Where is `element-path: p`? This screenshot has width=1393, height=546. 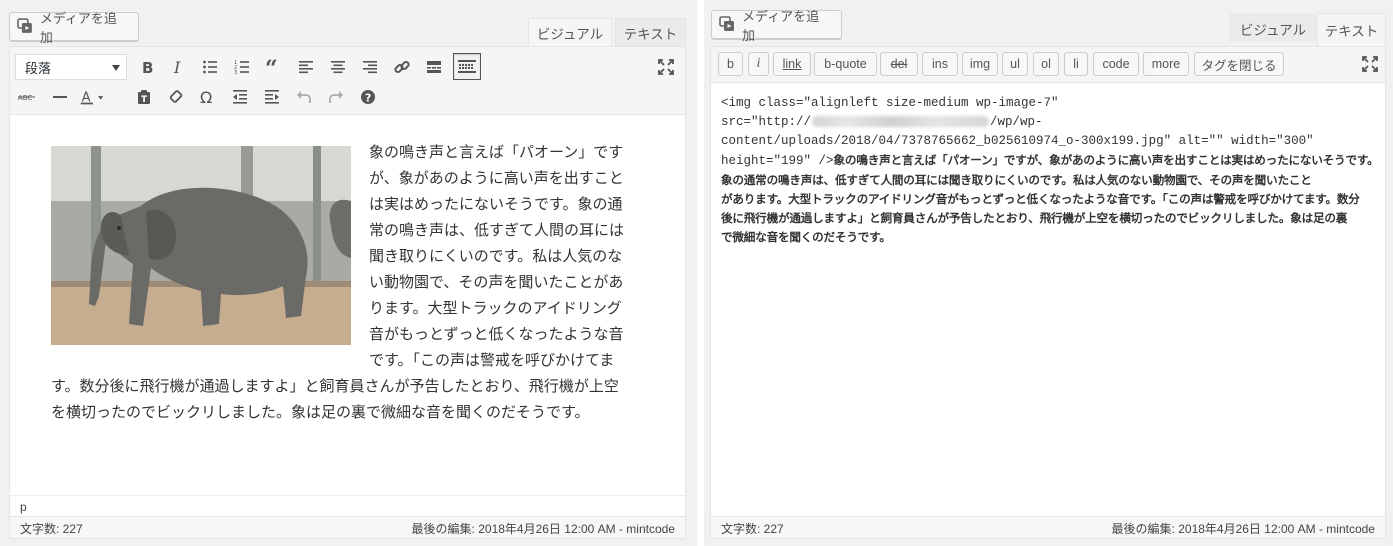
element-path: p is located at coordinates (347, 505).